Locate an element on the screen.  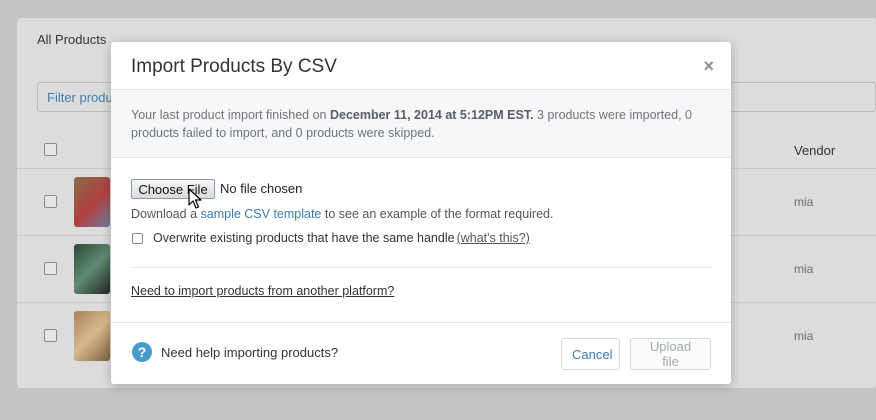
select-all-checkbox is located at coordinates (50, 149).